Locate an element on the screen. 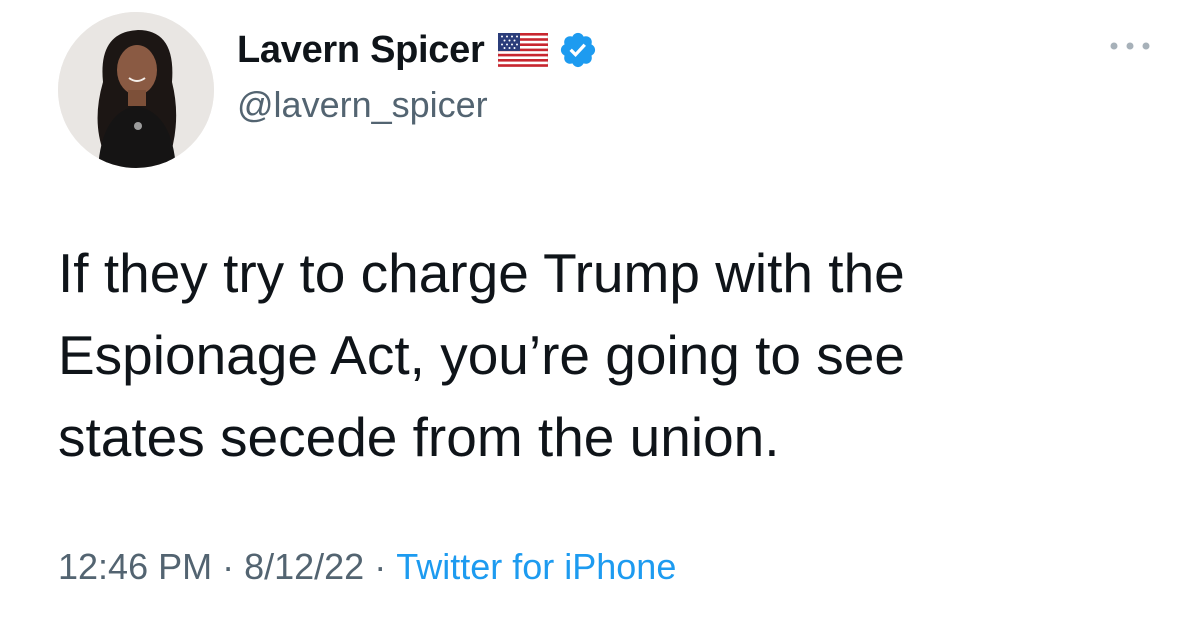  avatar-image is located at coordinates (136, 90).